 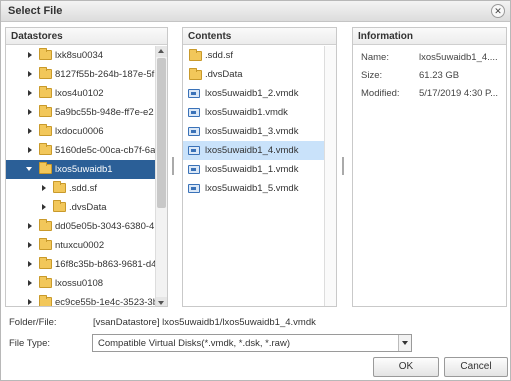 I want to click on datastores-scrollbar, so click(x=161, y=176).